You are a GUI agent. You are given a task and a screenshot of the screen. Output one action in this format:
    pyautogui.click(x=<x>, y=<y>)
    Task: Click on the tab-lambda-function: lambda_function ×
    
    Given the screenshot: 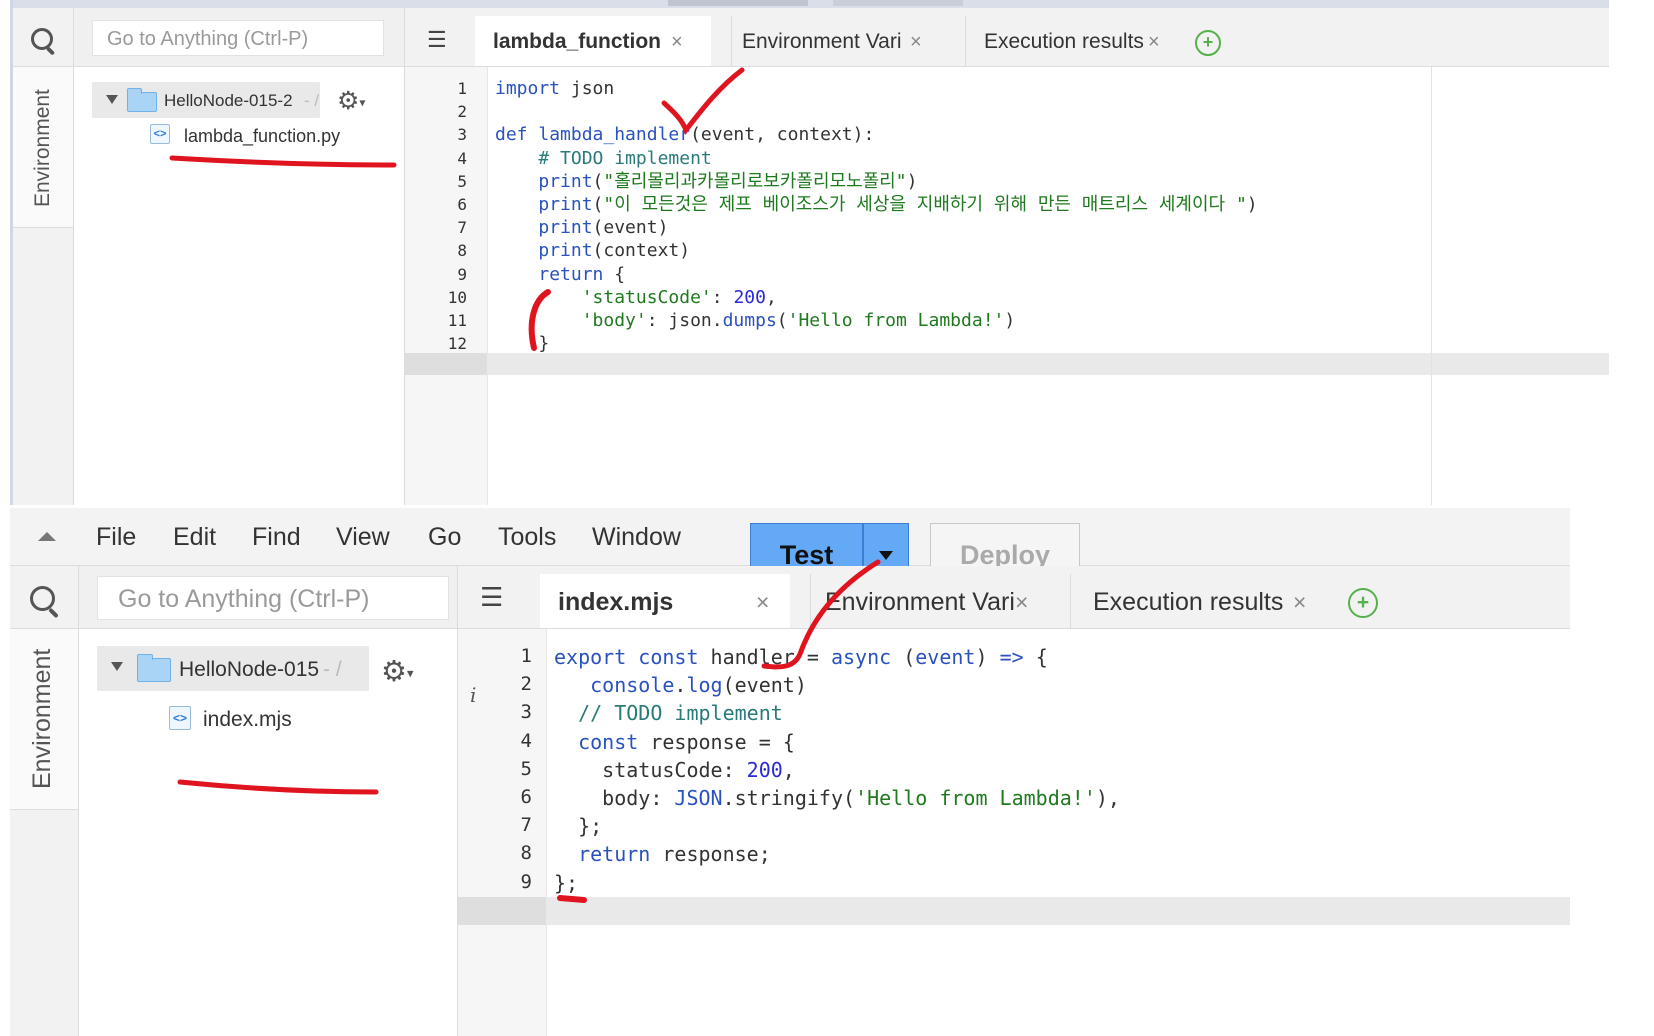 What is the action you would take?
    pyautogui.click(x=593, y=41)
    